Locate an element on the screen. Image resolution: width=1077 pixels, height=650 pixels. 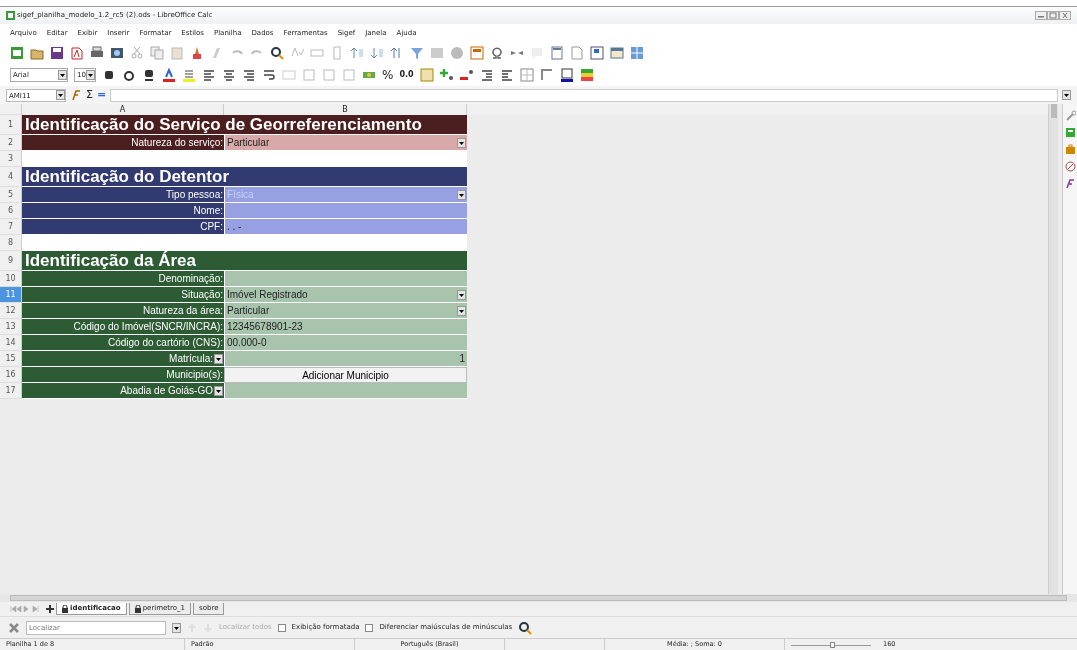
maximize-icon is located at coordinates (1053, 15).